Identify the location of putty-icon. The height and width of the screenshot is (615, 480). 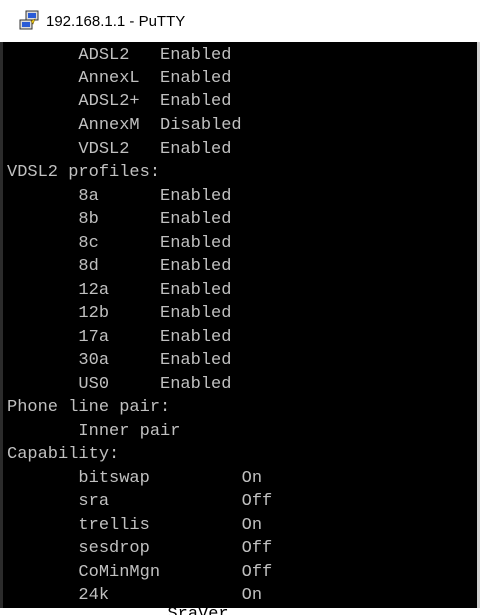
(29, 21).